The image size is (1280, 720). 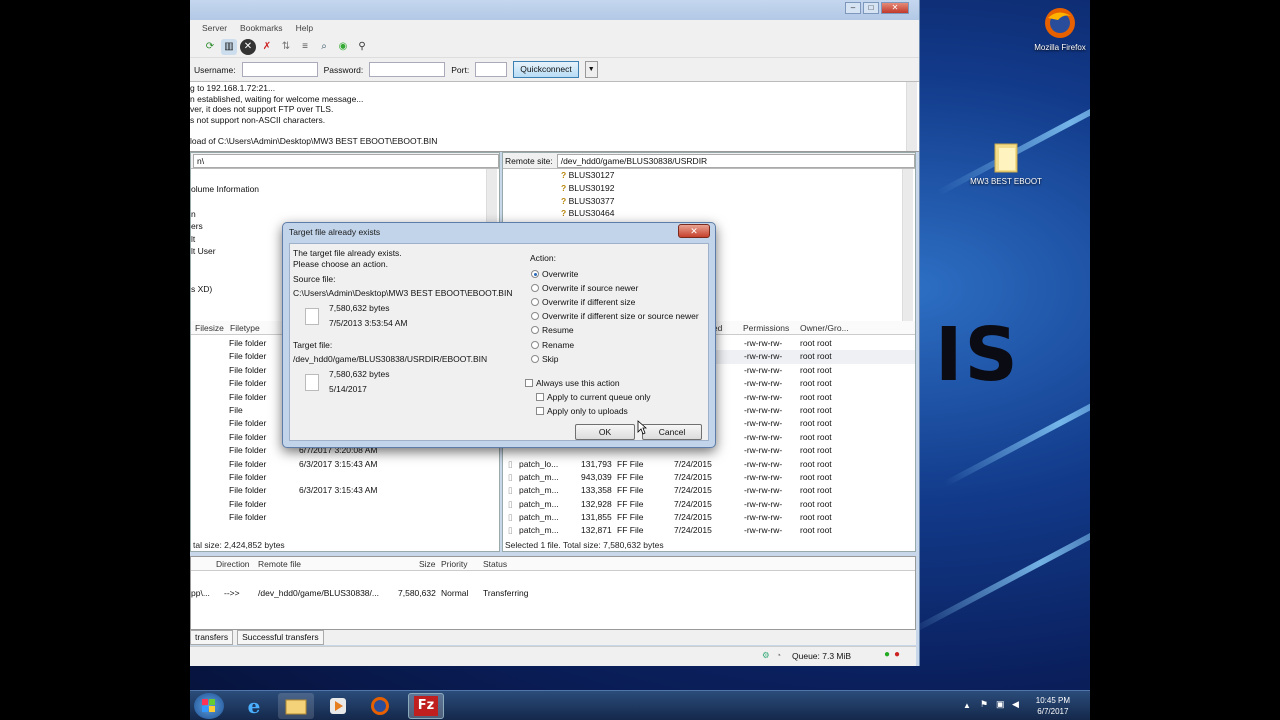 What do you see at coordinates (694, 231) in the screenshot?
I see `dialog-close-button: ✕` at bounding box center [694, 231].